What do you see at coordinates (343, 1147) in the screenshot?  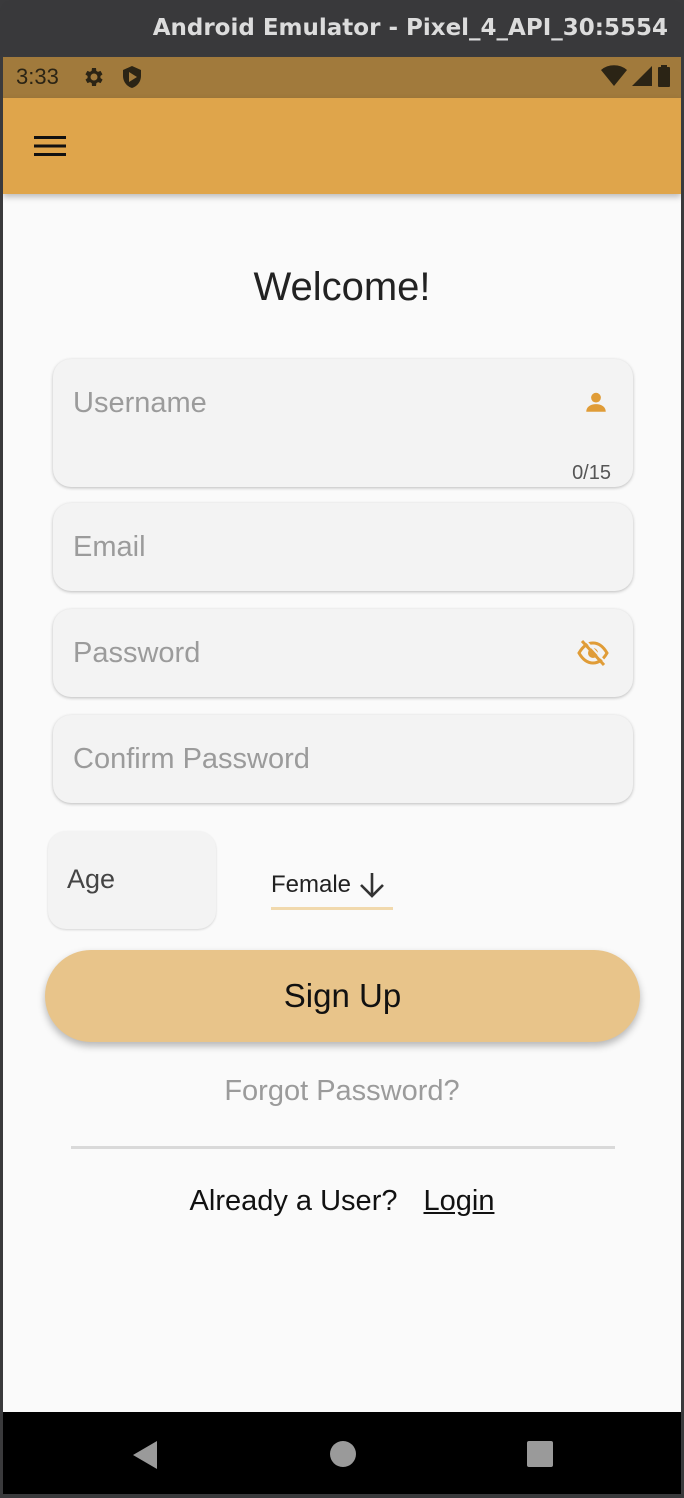 I see `divider` at bounding box center [343, 1147].